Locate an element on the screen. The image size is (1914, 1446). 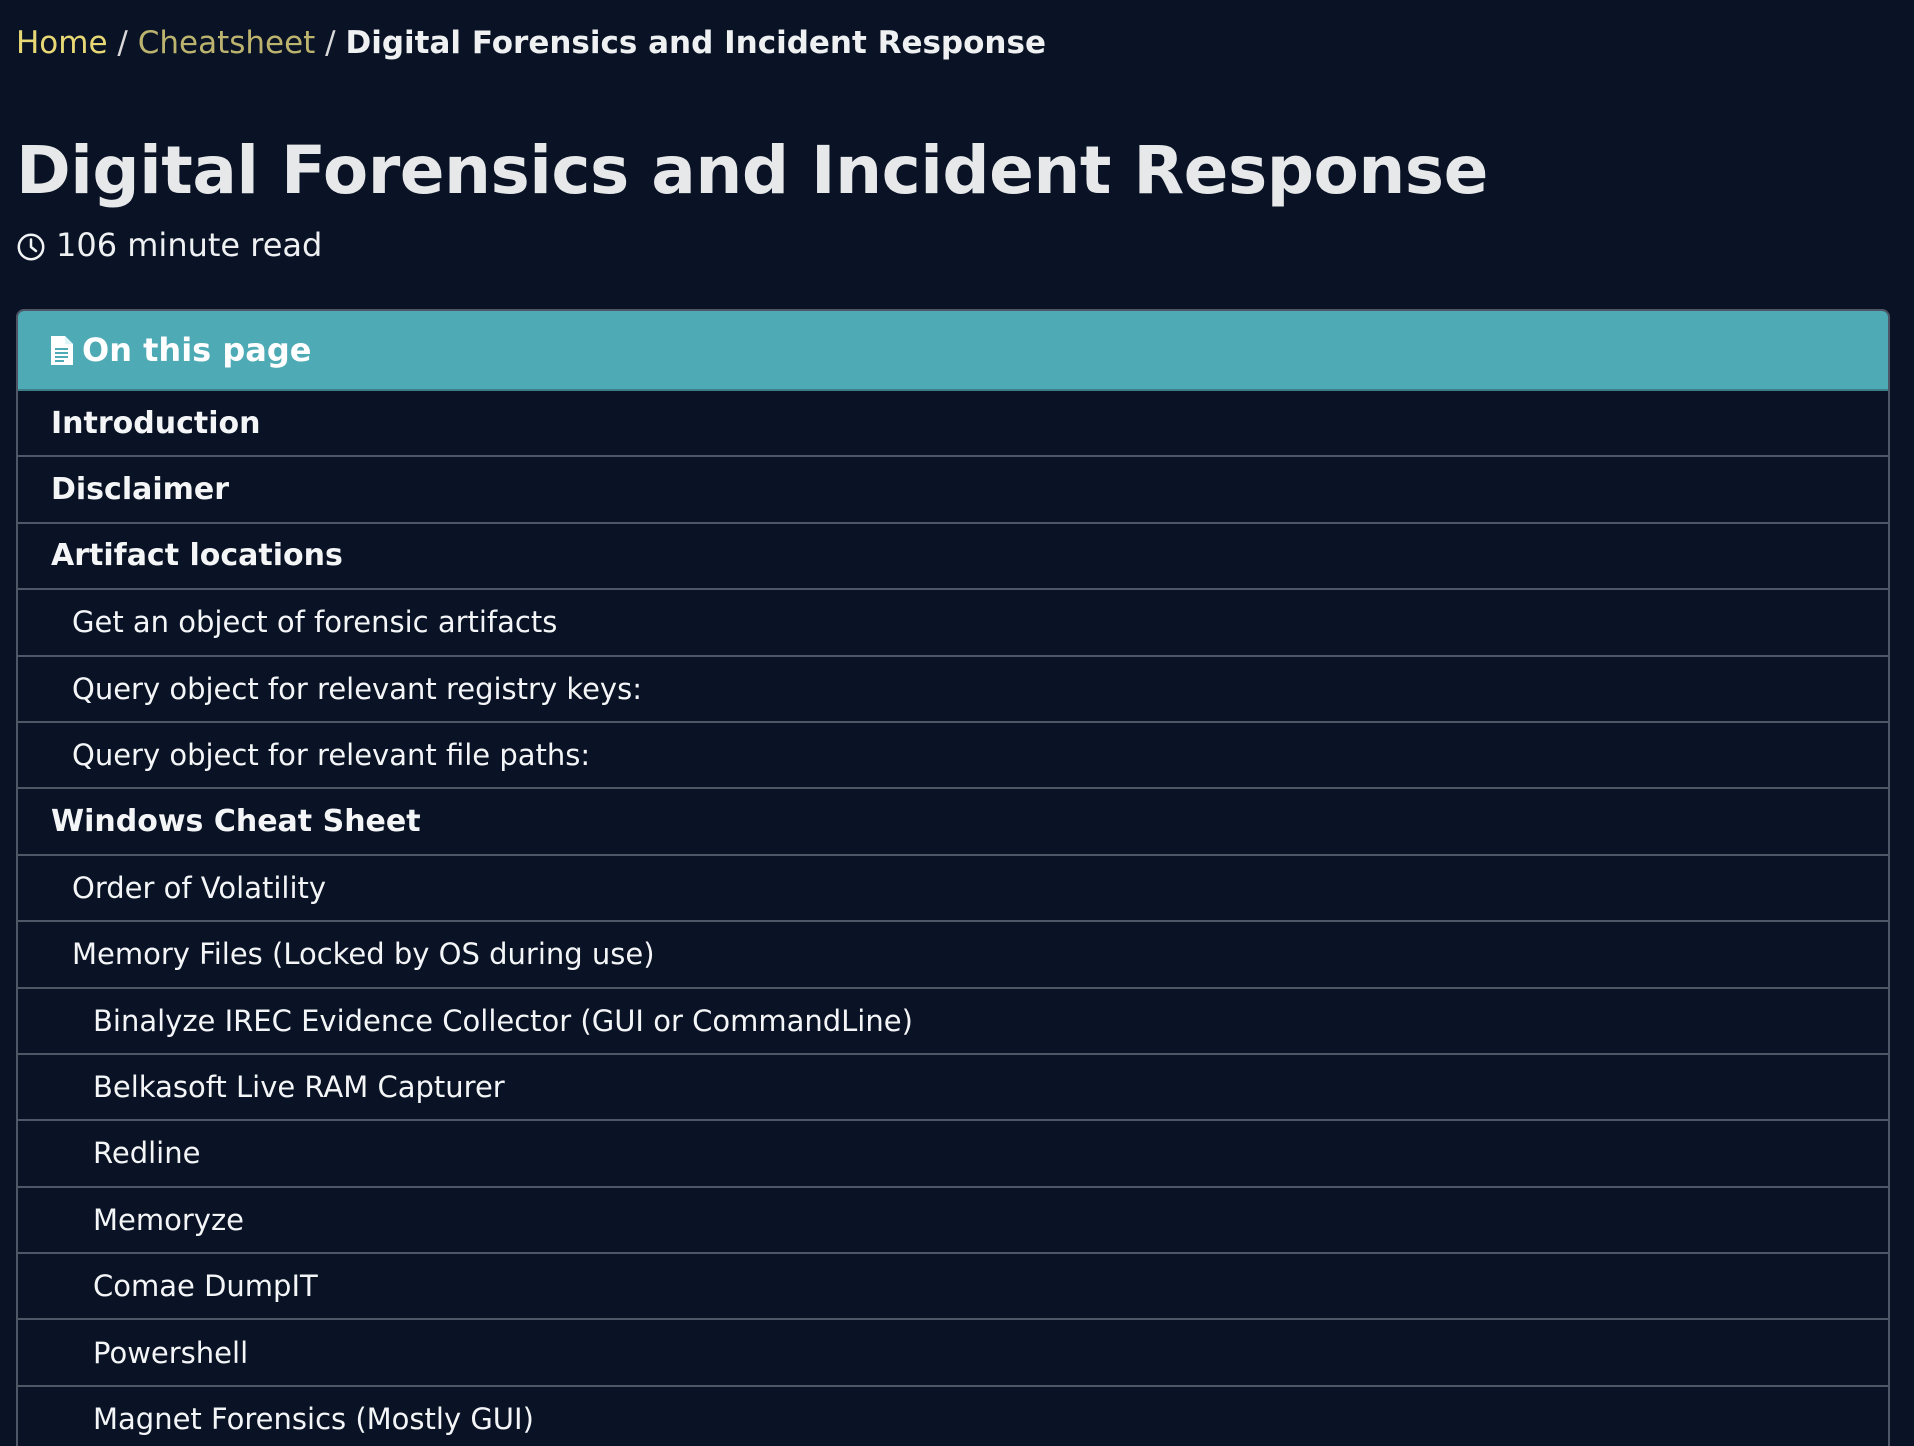
toc-link-query-file-paths: Query object for relevant file paths: is located at coordinates (953, 756).